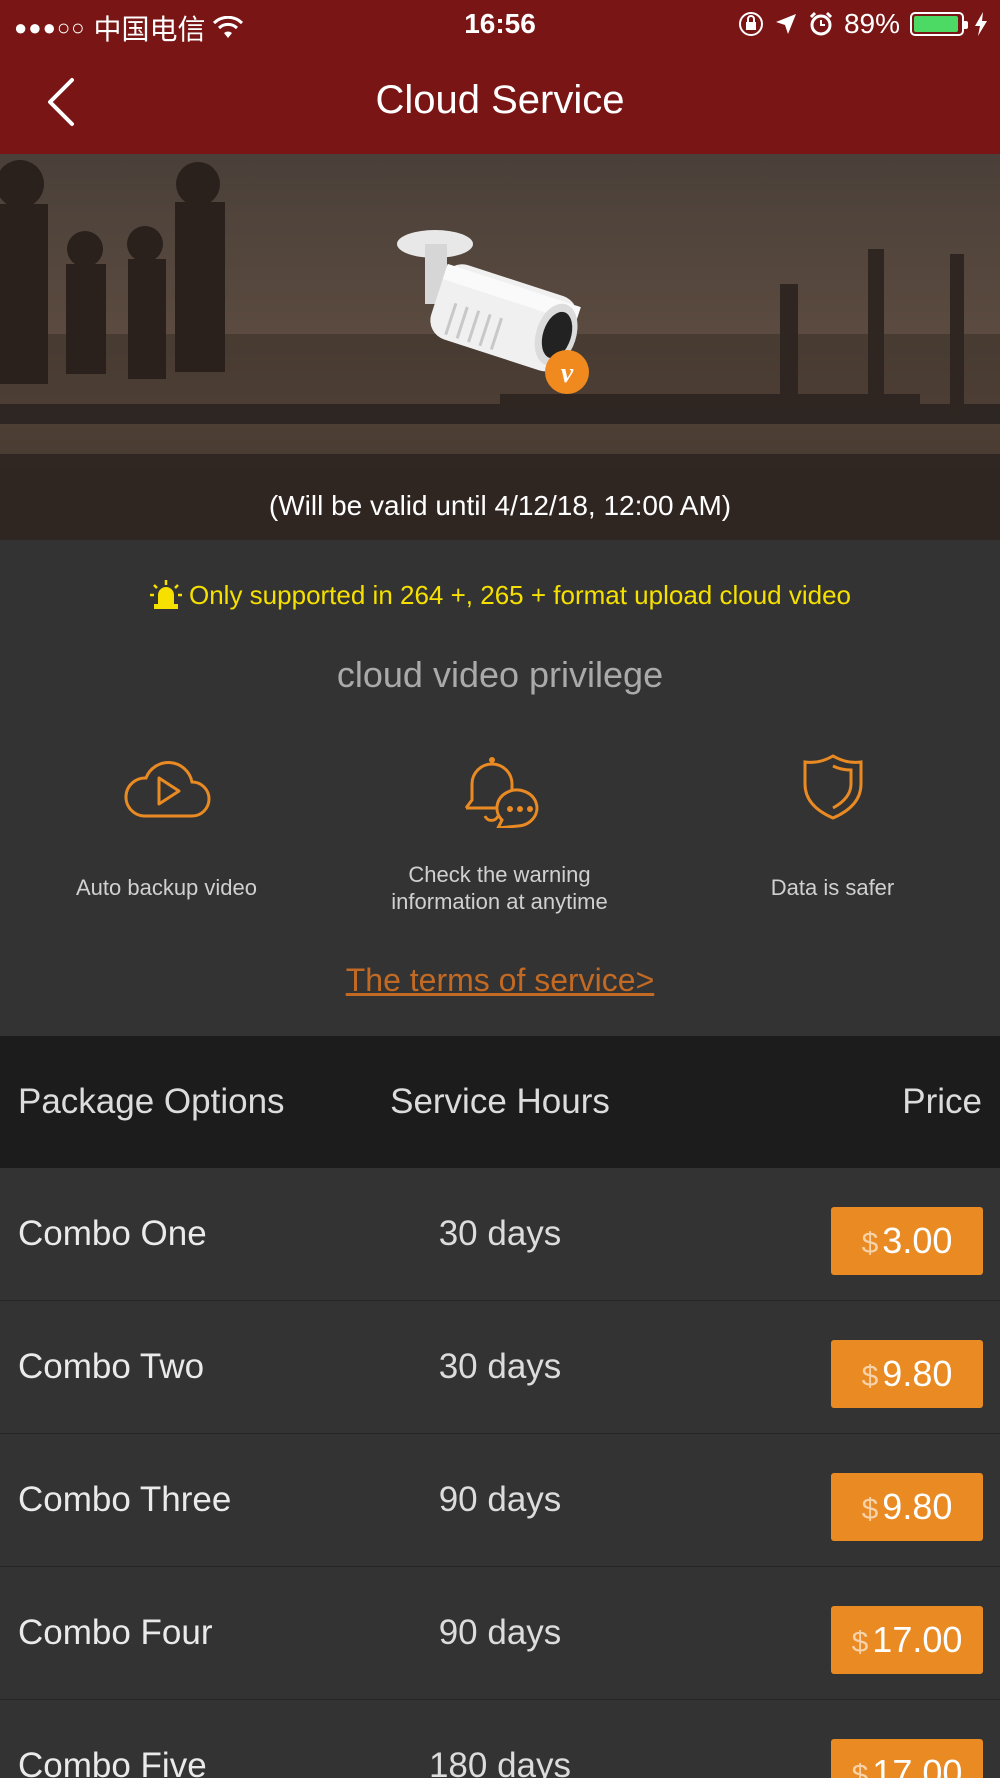  I want to click on alarm-light-icon, so click(166, 594).